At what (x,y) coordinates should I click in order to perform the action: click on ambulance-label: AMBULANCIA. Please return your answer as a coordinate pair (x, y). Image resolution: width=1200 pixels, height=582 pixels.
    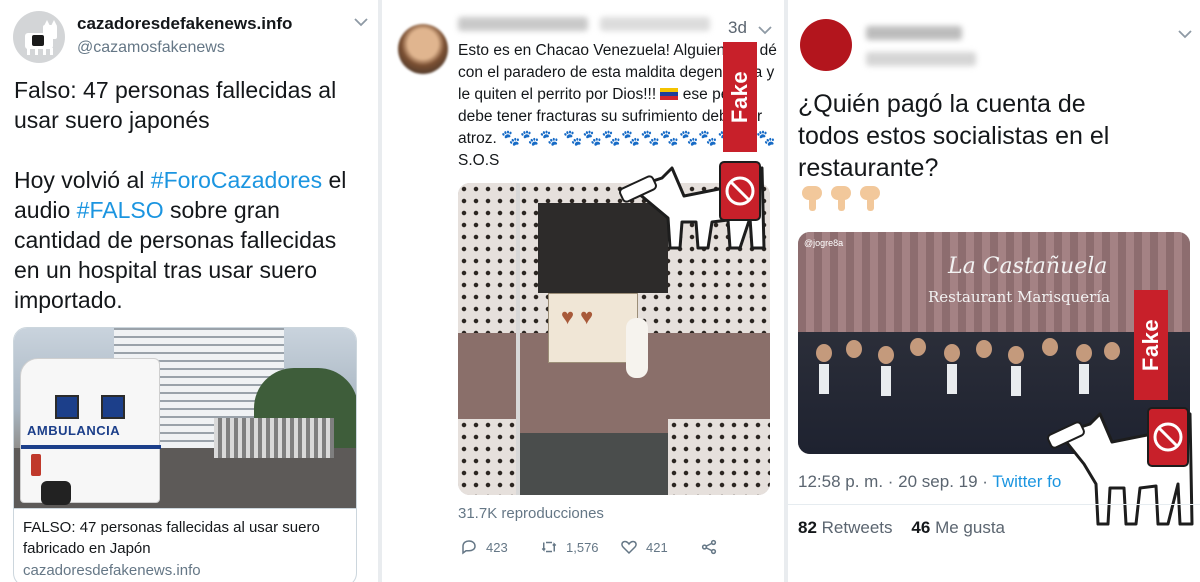
    Looking at the image, I should click on (74, 430).